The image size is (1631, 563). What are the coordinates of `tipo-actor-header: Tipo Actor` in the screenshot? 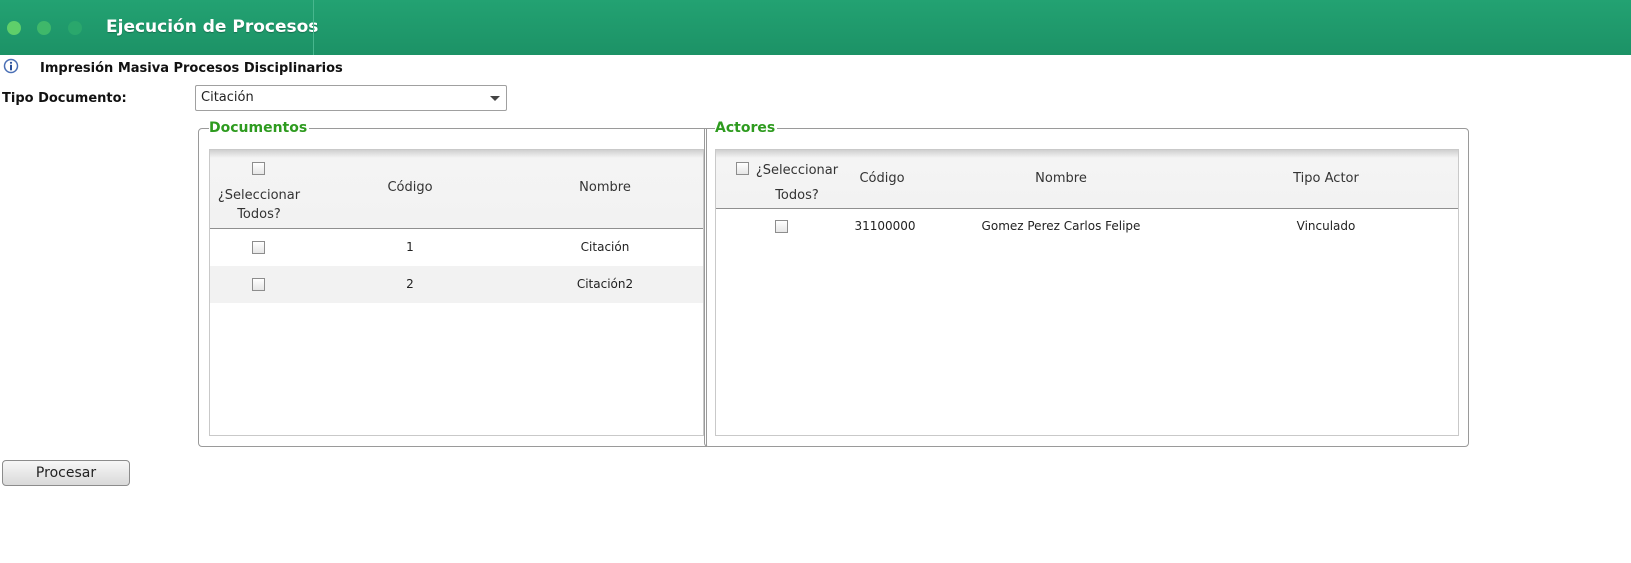 It's located at (1326, 178).